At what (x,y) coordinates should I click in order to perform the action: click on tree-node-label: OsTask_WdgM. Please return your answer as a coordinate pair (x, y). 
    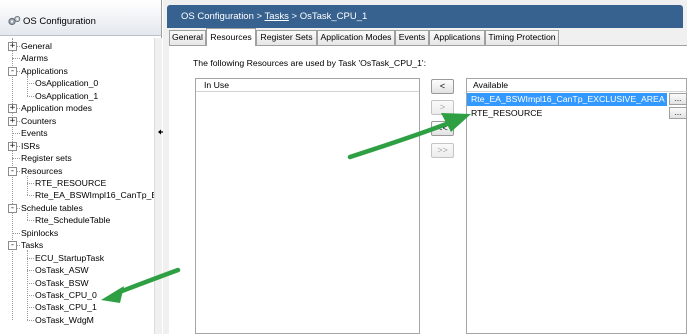
    Looking at the image, I should click on (64, 320).